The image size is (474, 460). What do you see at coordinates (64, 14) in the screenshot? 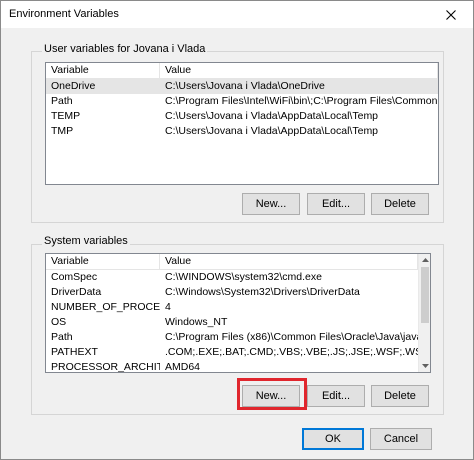
I see `window-title: Environment Variables` at bounding box center [64, 14].